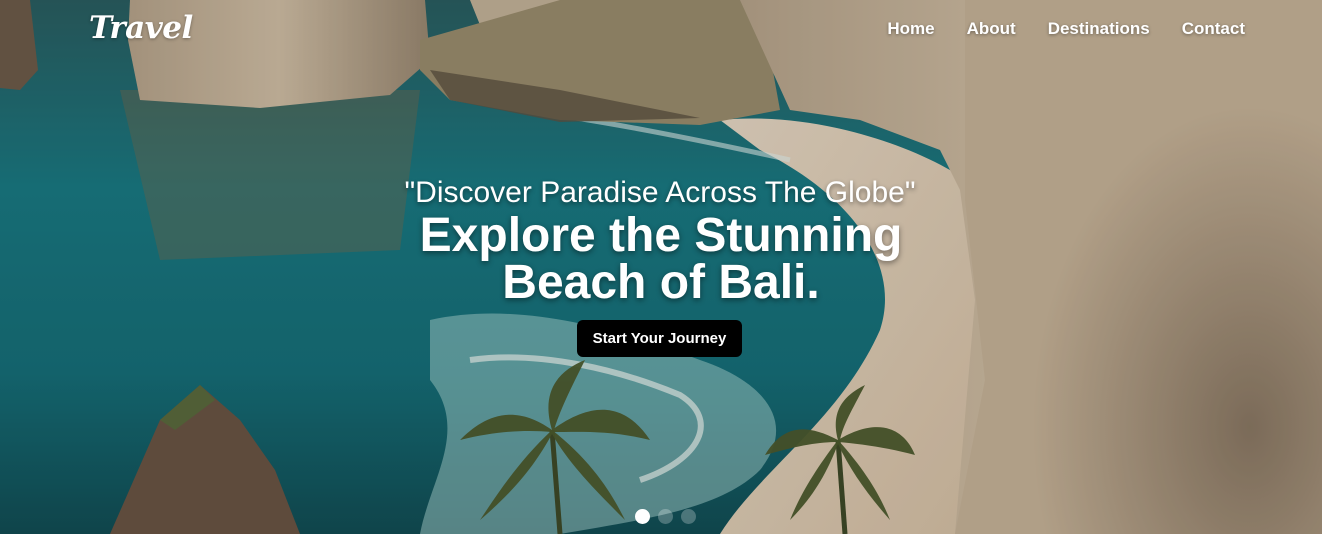 The width and height of the screenshot is (1322, 534). I want to click on nav-about: About, so click(991, 29).